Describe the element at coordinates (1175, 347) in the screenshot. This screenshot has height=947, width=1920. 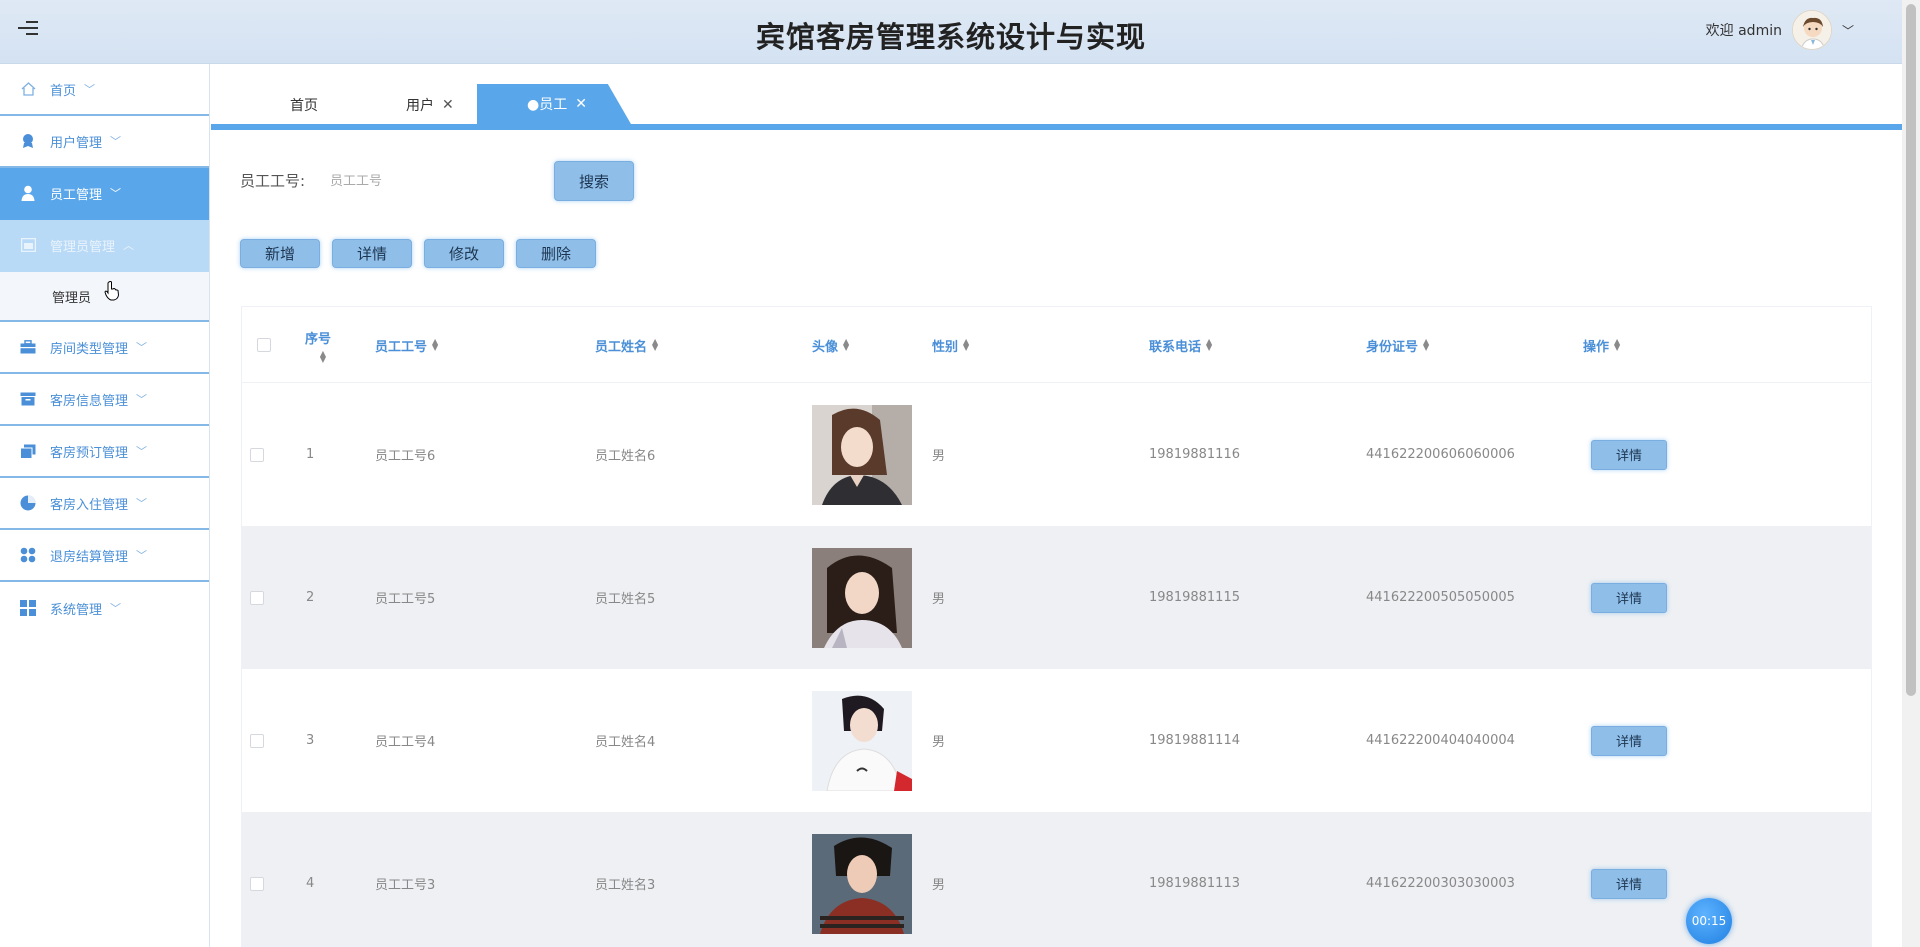
I see `column-label: 联系电话` at that location.